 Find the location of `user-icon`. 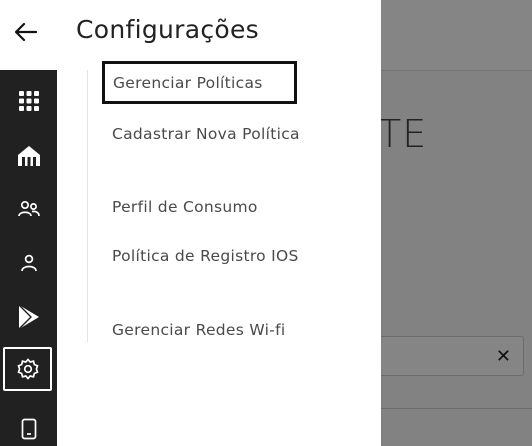

user-icon is located at coordinates (28, 263).